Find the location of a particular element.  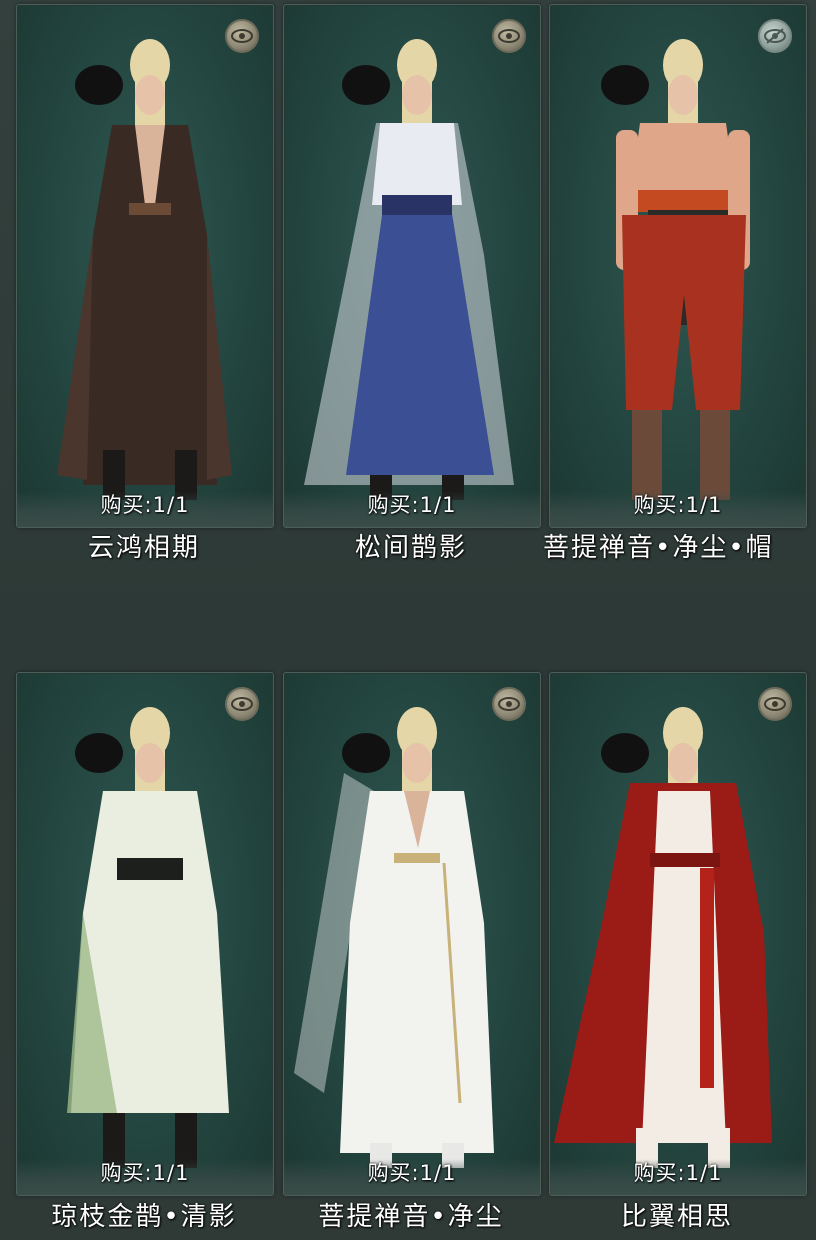

outfit-name: 比翼相思 is located at coordinates (676, 1217).